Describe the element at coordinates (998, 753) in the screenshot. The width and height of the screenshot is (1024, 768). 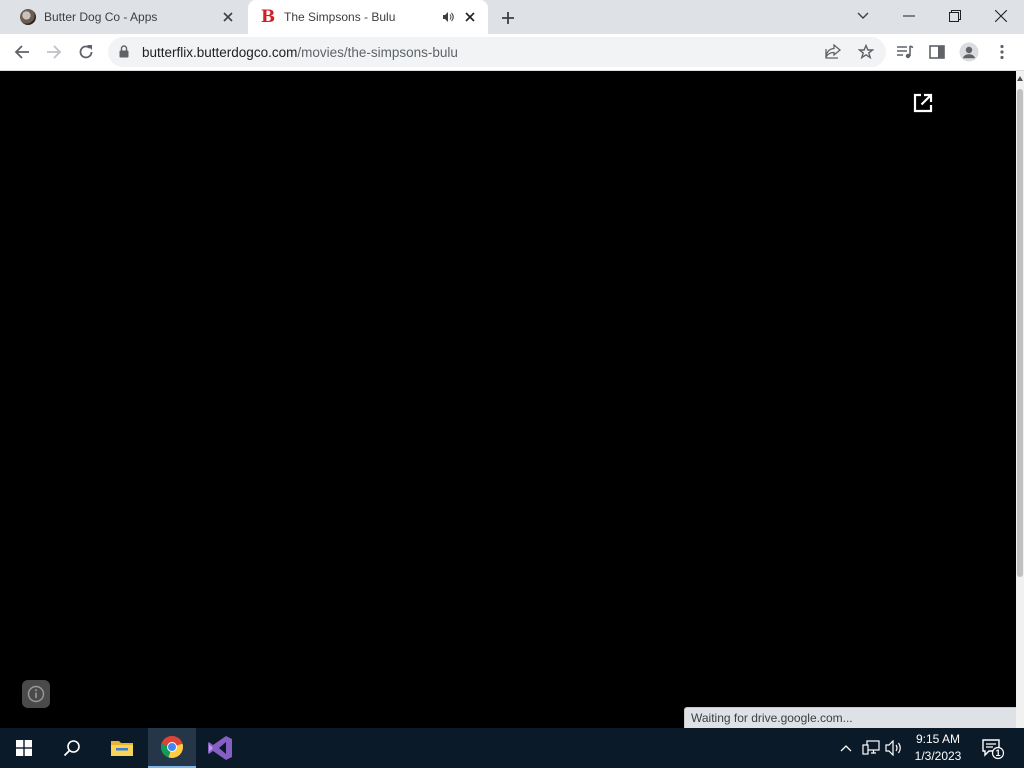
I see `notification-count-badge: 1` at that location.